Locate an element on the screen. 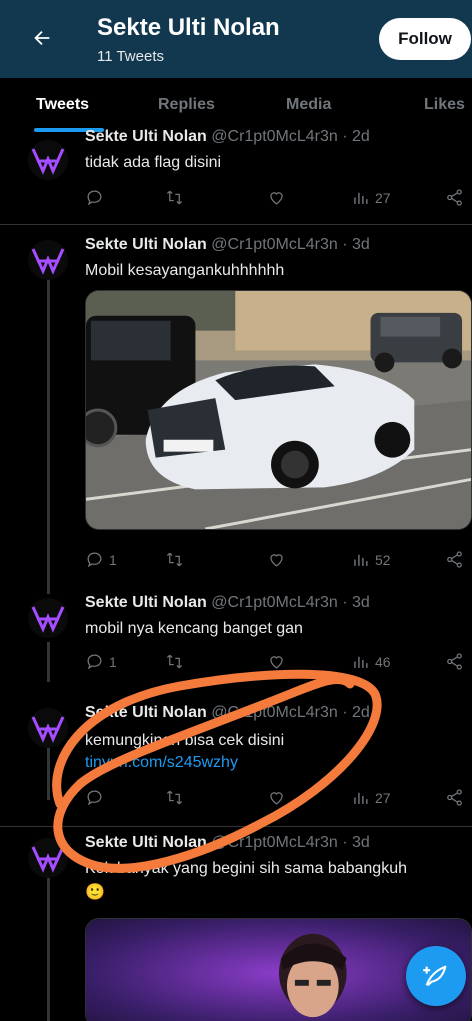 The height and width of the screenshot is (1021, 472). tab-likes: Likes is located at coordinates (444, 105).